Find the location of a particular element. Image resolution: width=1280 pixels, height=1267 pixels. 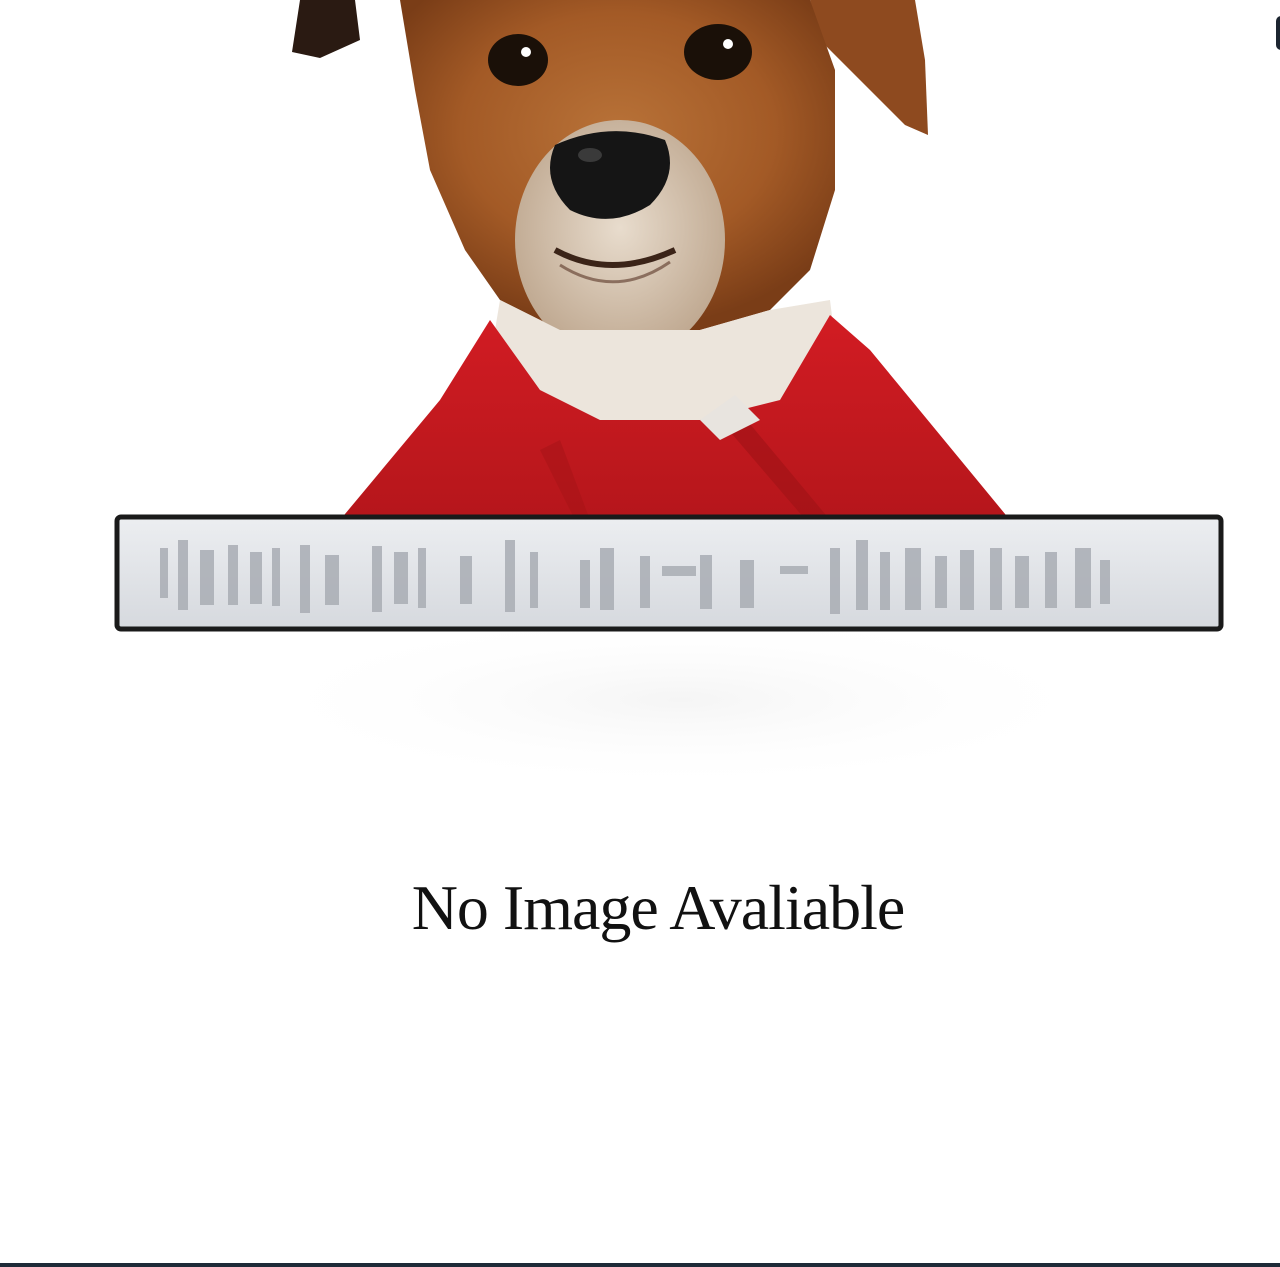

no-image-caption: No Image Avaliable is located at coordinates (658, 907).